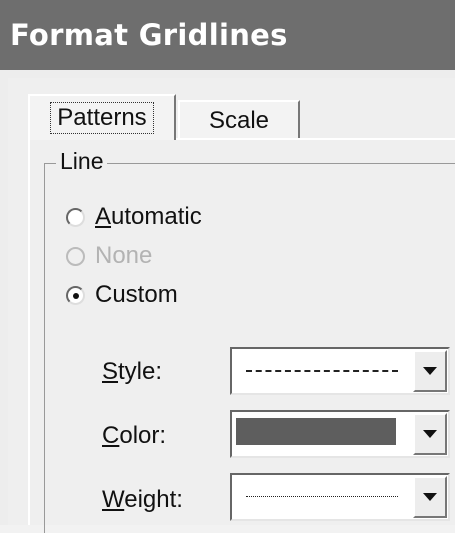 The width and height of the screenshot is (455, 533). I want to click on weight-dropdown-button, so click(430, 497).